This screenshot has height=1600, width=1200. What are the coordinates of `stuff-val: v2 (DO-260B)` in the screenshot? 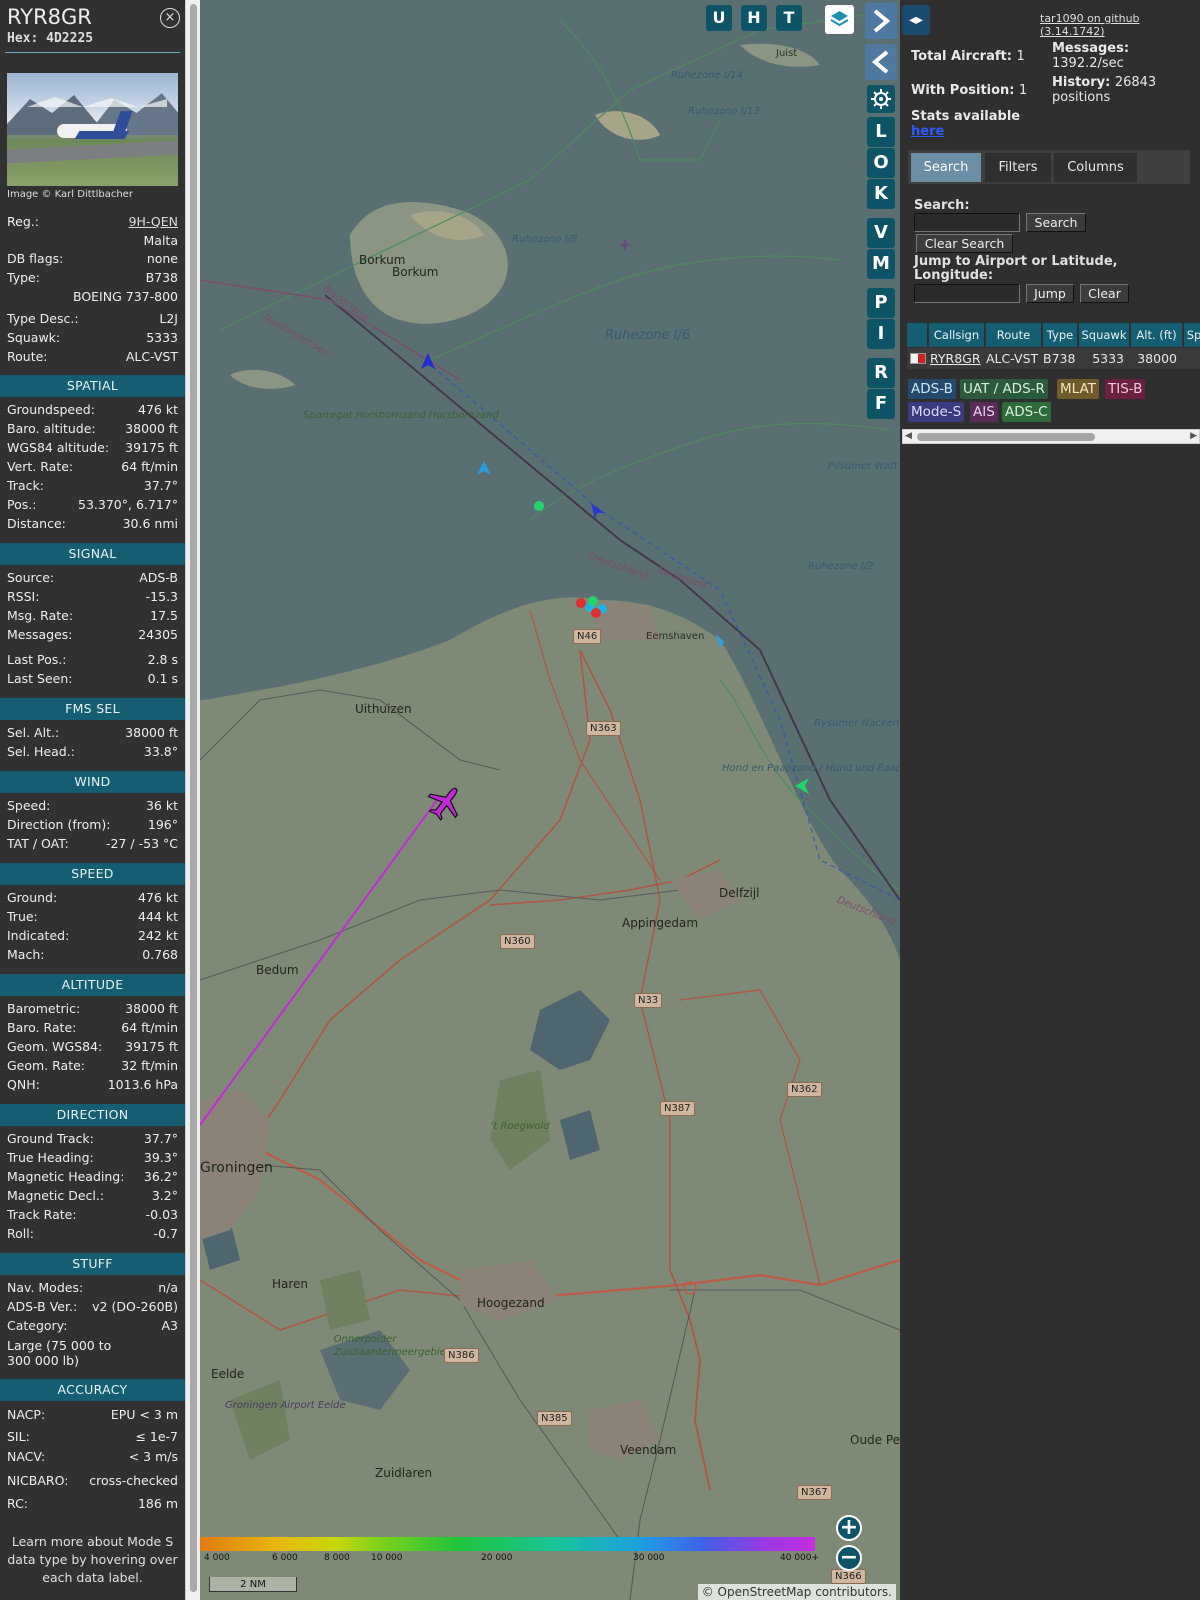 It's located at (135, 1306).